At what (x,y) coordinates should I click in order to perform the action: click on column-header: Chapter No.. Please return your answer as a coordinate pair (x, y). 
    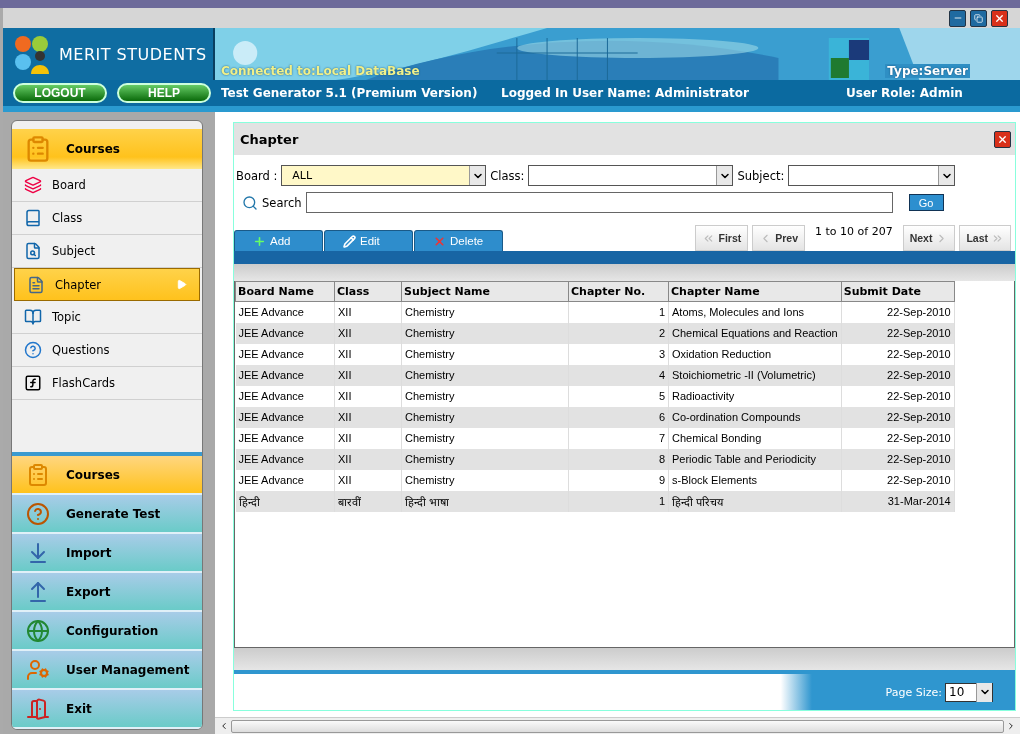
    Looking at the image, I should click on (618, 291).